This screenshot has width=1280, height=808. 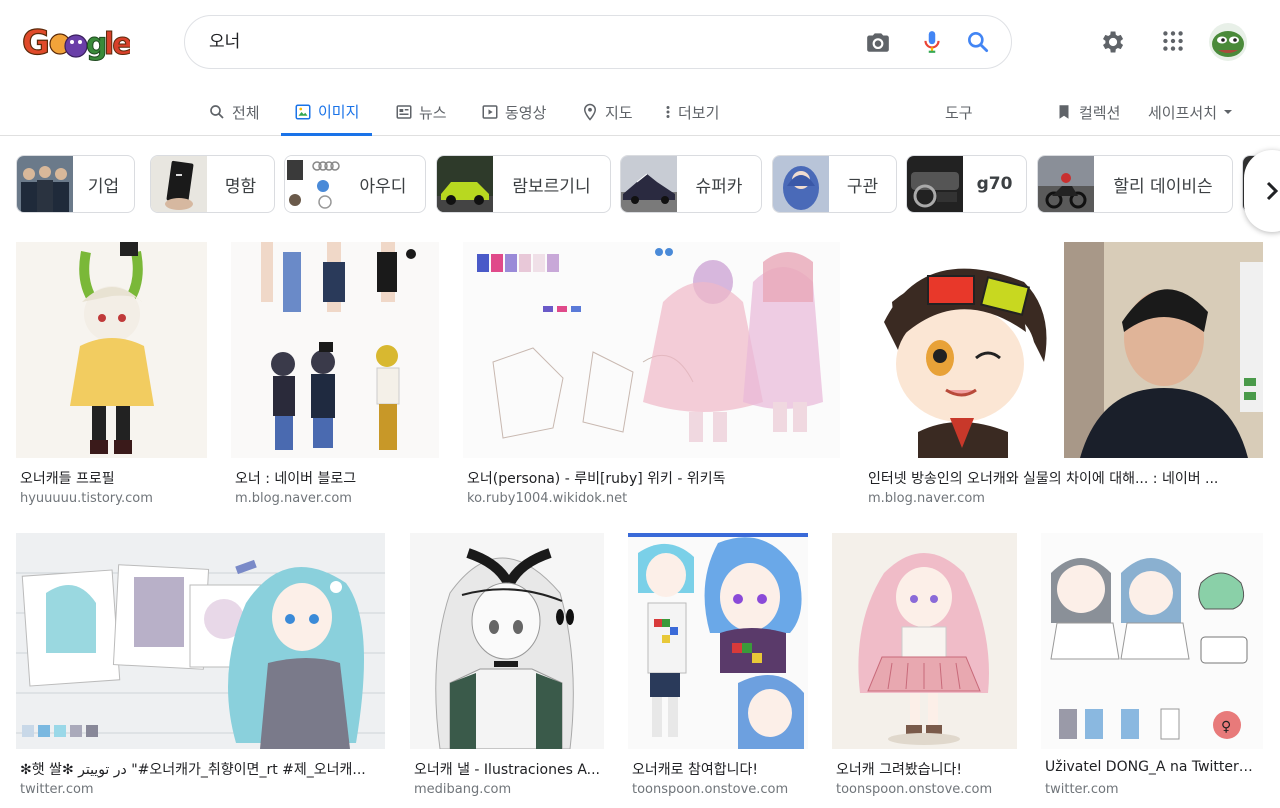 What do you see at coordinates (212, 184) in the screenshot?
I see `chip-item: 명함` at bounding box center [212, 184].